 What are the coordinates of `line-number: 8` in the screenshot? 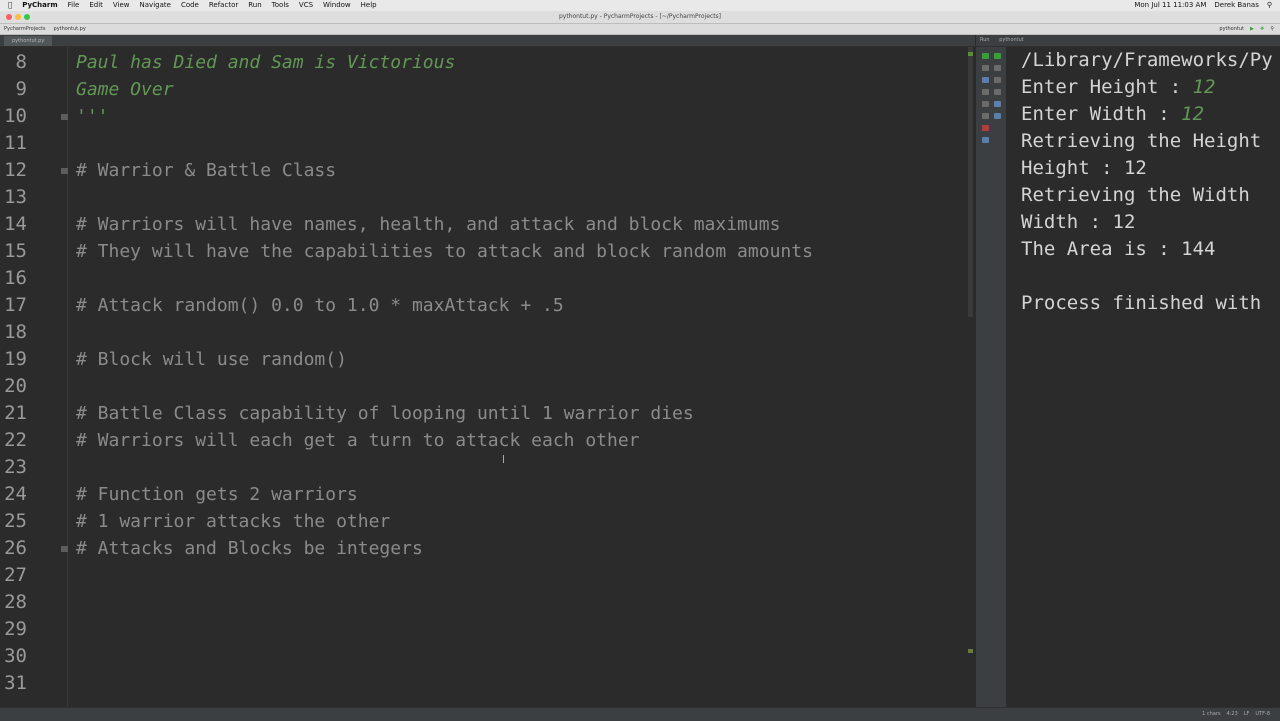 It's located at (21, 62).